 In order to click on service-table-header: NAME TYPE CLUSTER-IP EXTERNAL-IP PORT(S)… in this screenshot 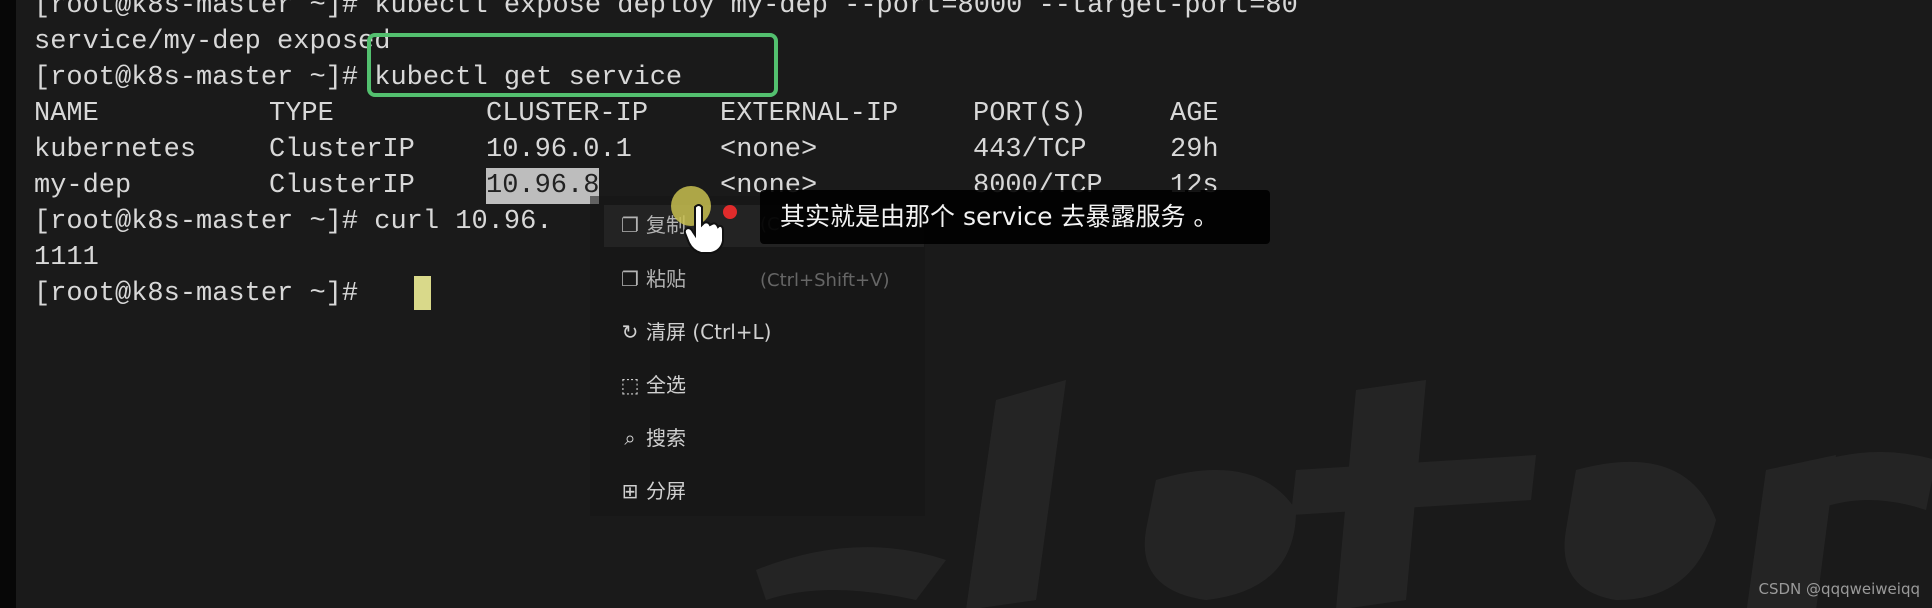, I will do `click(634, 114)`.